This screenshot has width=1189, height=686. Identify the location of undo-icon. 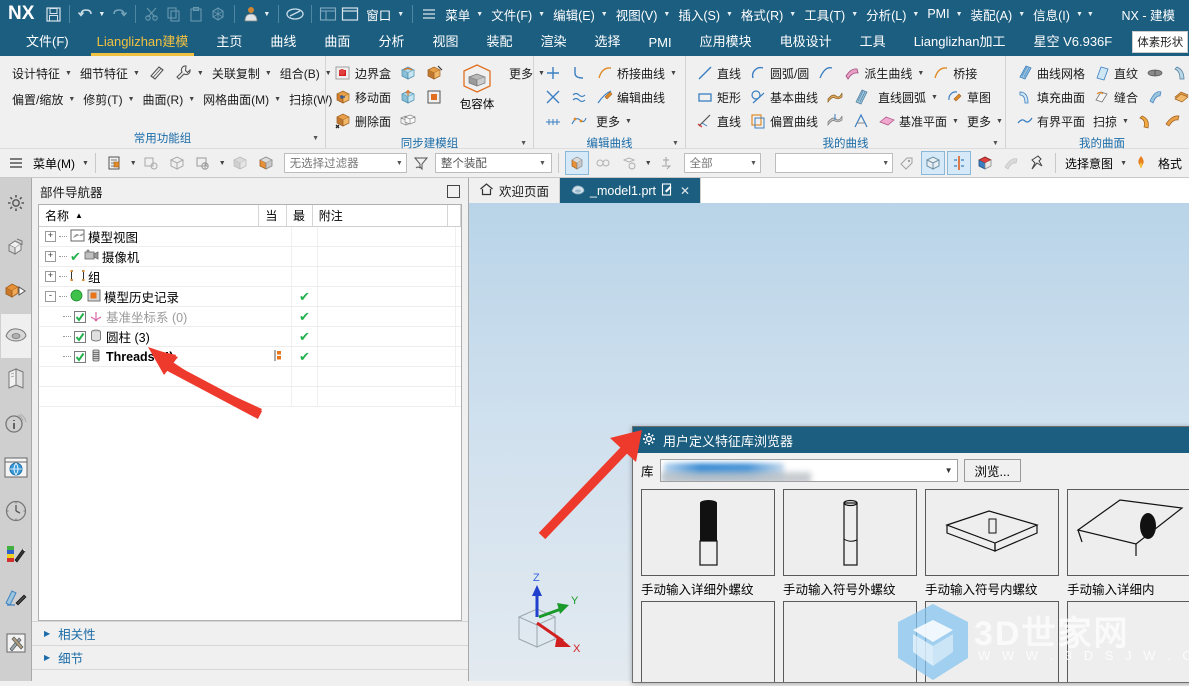
(86, 14).